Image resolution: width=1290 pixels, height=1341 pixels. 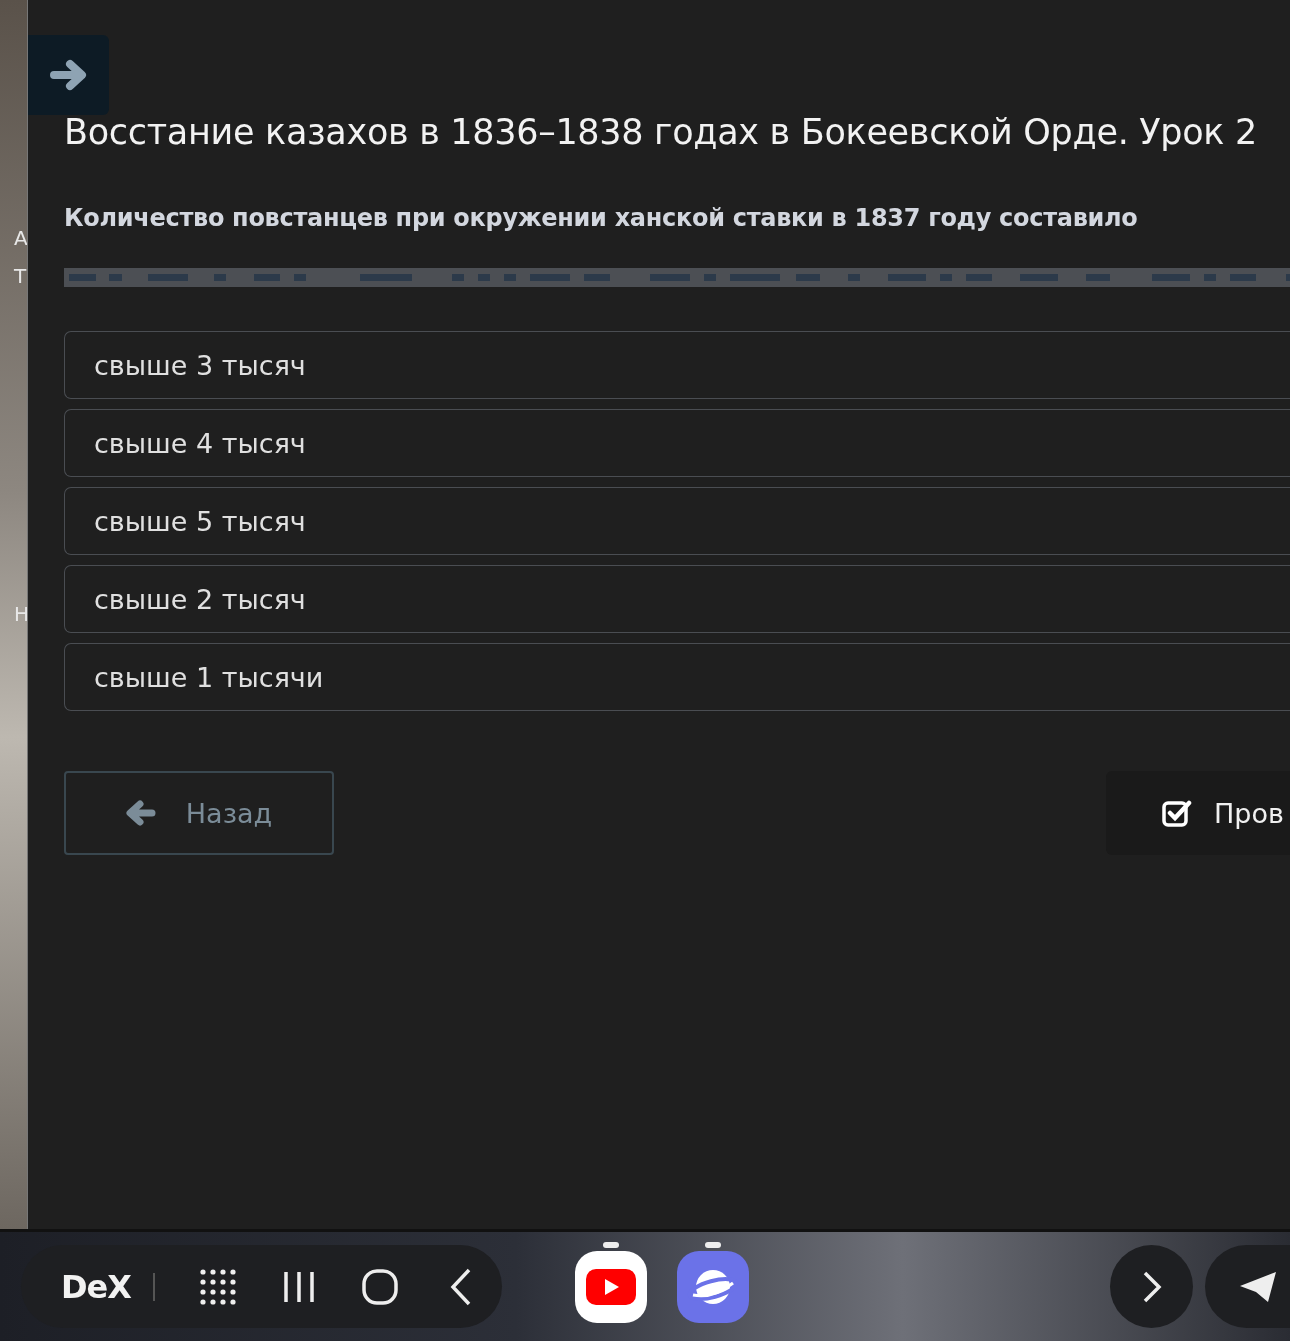 I want to click on back-button: Назад, so click(x=199, y=813).